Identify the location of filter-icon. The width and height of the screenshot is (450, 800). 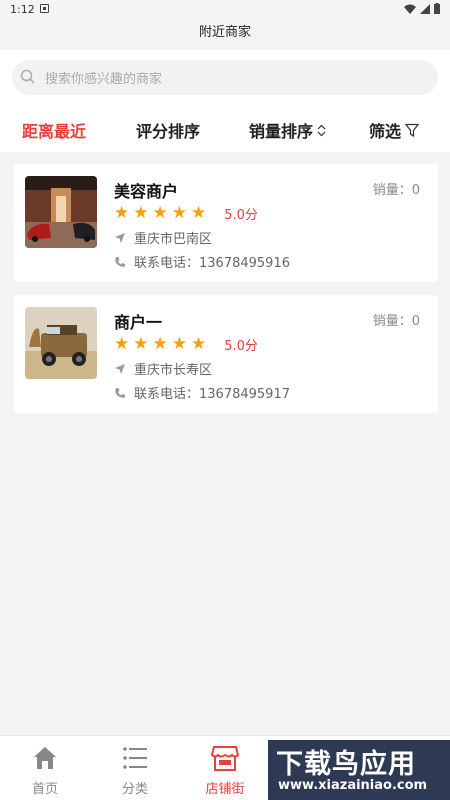
(412, 130).